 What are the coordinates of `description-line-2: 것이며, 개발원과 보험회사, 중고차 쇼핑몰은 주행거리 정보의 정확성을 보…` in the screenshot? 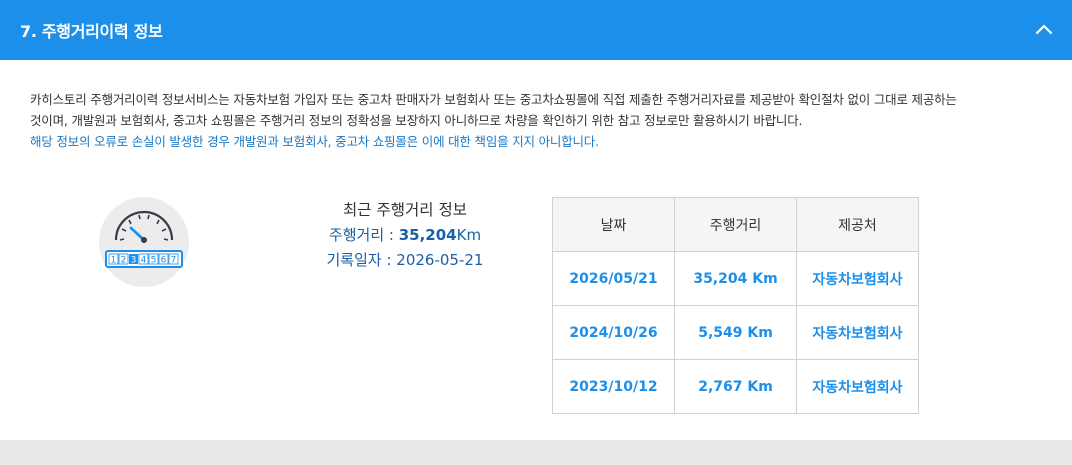 It's located at (416, 120).